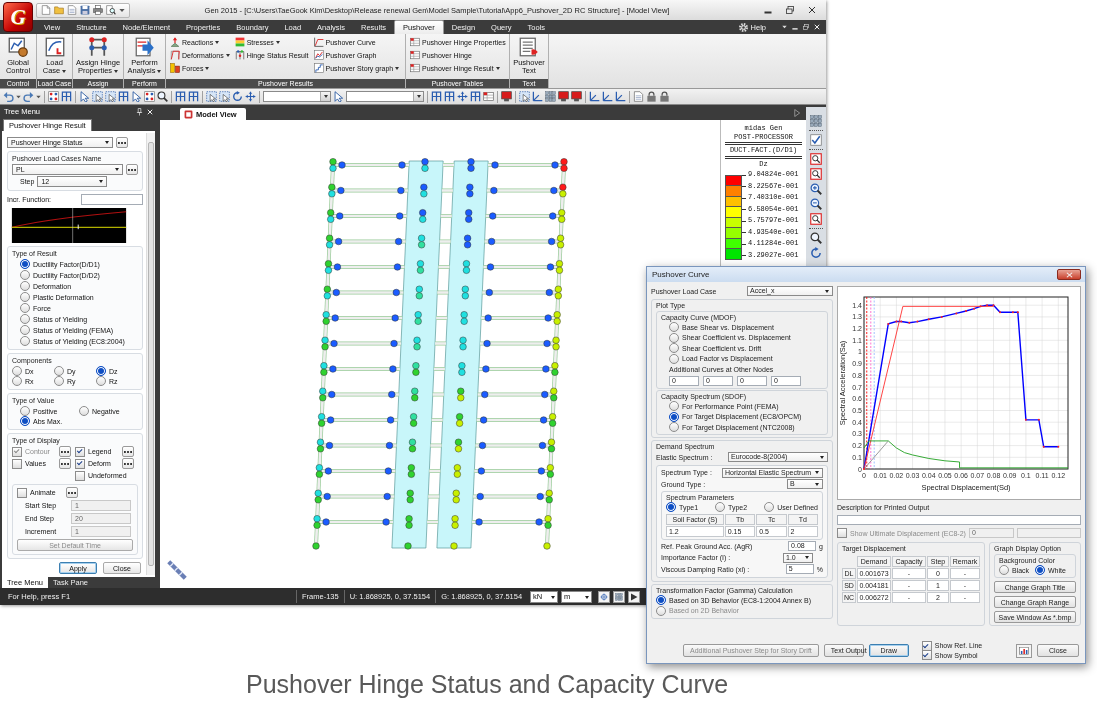  Describe the element at coordinates (175, 55) in the screenshot. I see `deformed-frame-icon` at that location.